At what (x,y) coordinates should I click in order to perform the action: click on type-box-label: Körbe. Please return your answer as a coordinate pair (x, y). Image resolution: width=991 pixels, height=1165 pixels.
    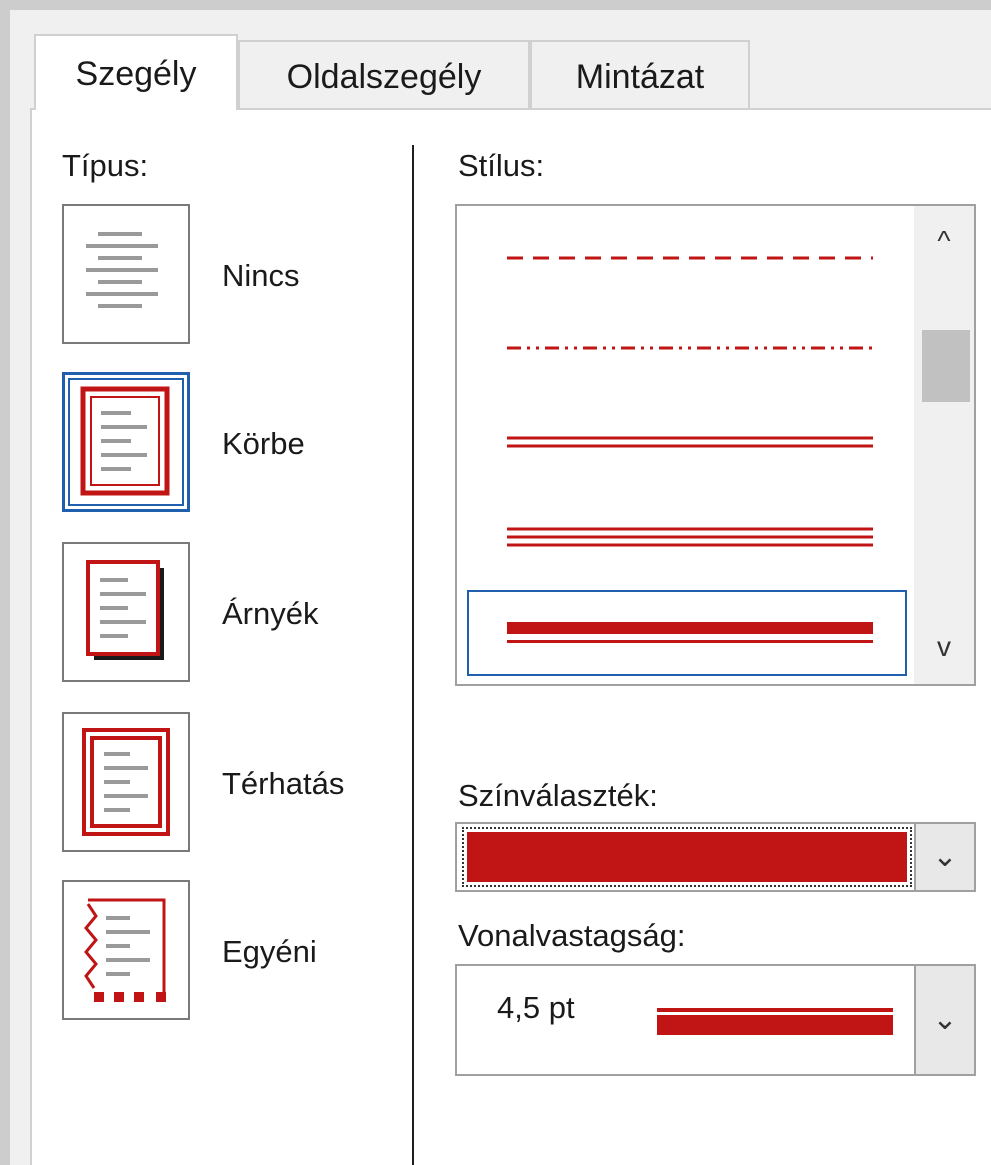
    Looking at the image, I should click on (263, 443).